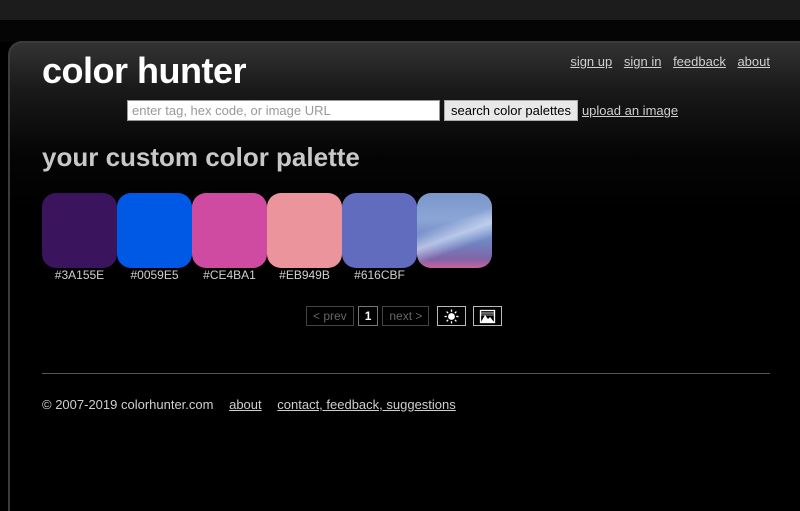 This screenshot has width=800, height=511. What do you see at coordinates (330, 316) in the screenshot?
I see `prev-page-button: < prev` at bounding box center [330, 316].